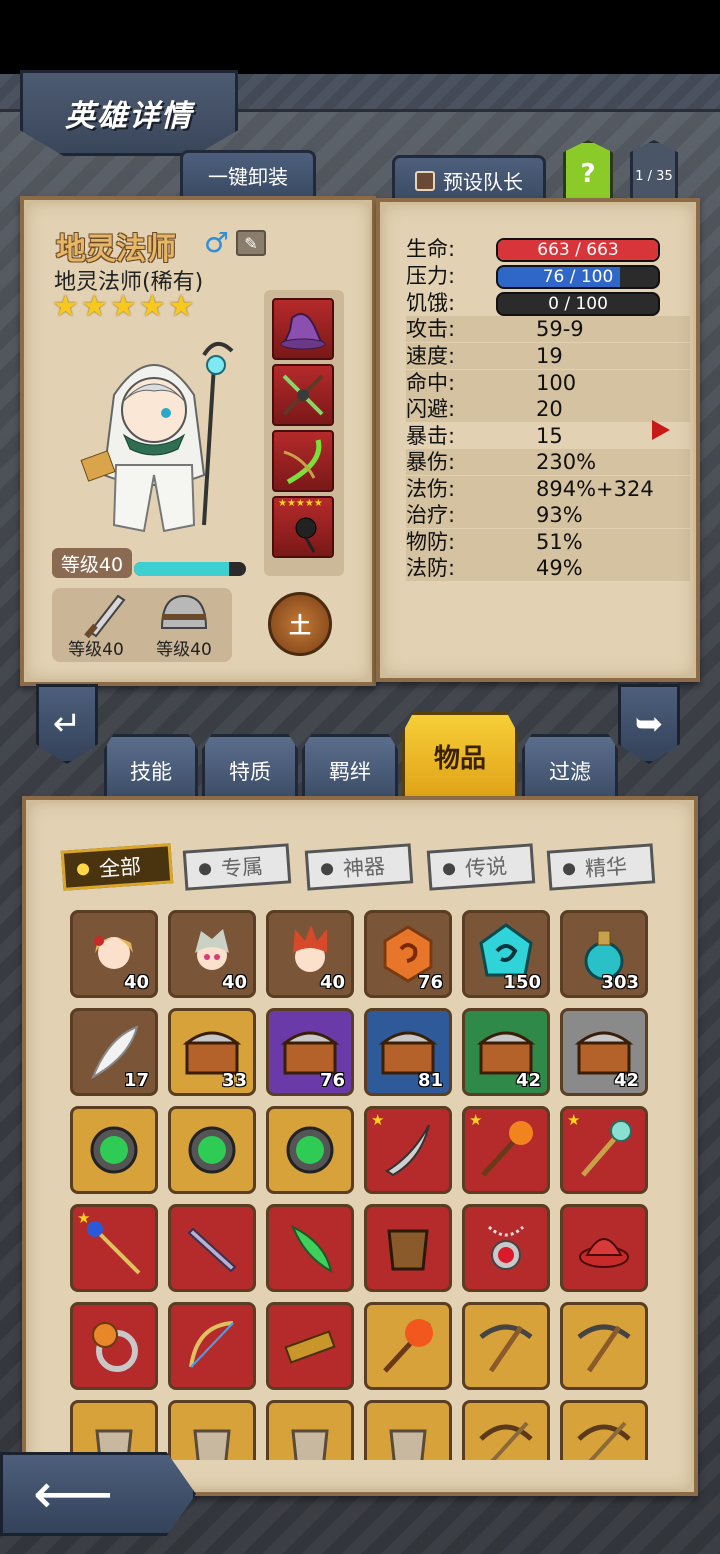 This screenshot has width=720, height=1554. I want to click on hero-level: 等级40, so click(92, 563).